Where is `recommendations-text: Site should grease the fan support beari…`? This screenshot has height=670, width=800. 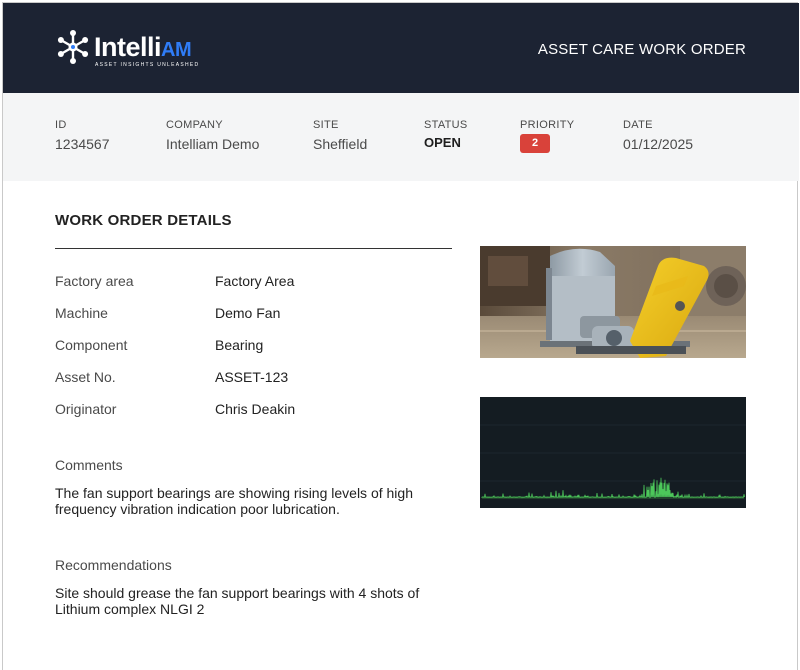
recommendations-text: Site should grease the fan support beari… is located at coordinates (237, 601).